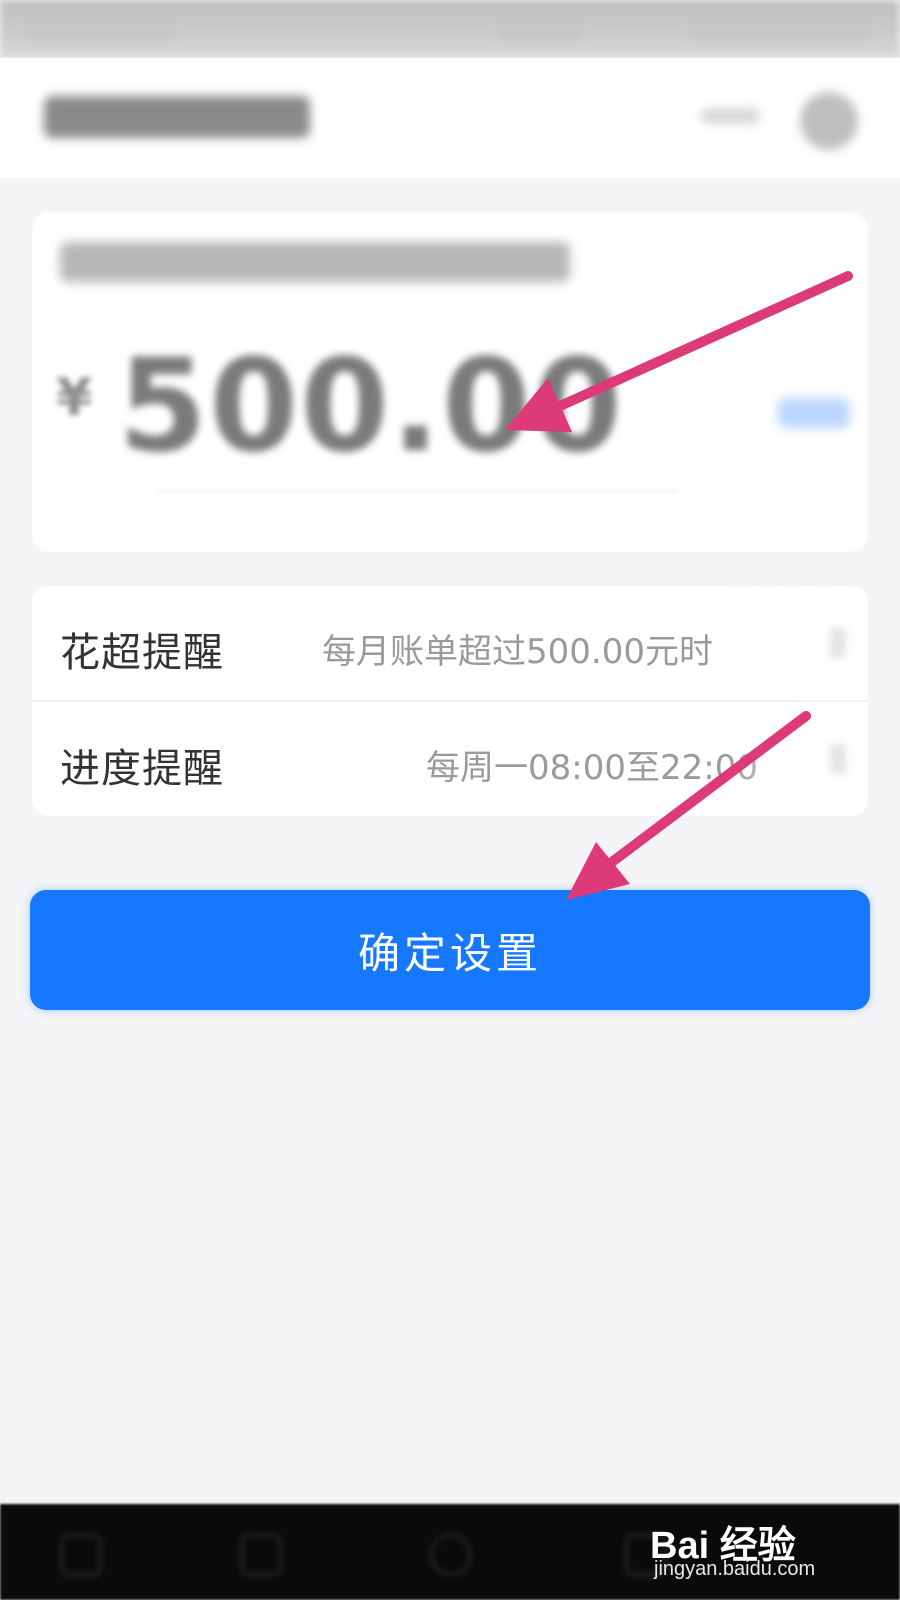  I want to click on settings-card: 花超提醒 每月账单超过500.00元时 进度提醒 每周一08:00至22:00, so click(450, 701).